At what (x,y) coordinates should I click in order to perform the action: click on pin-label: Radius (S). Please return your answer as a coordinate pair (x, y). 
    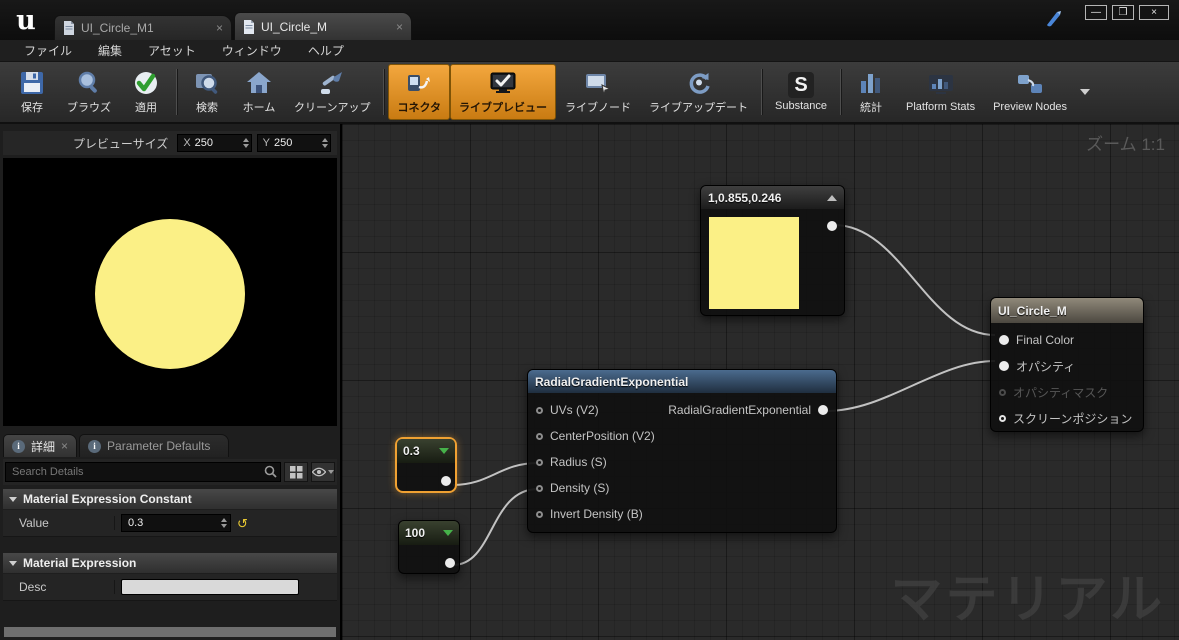
    Looking at the image, I should click on (578, 462).